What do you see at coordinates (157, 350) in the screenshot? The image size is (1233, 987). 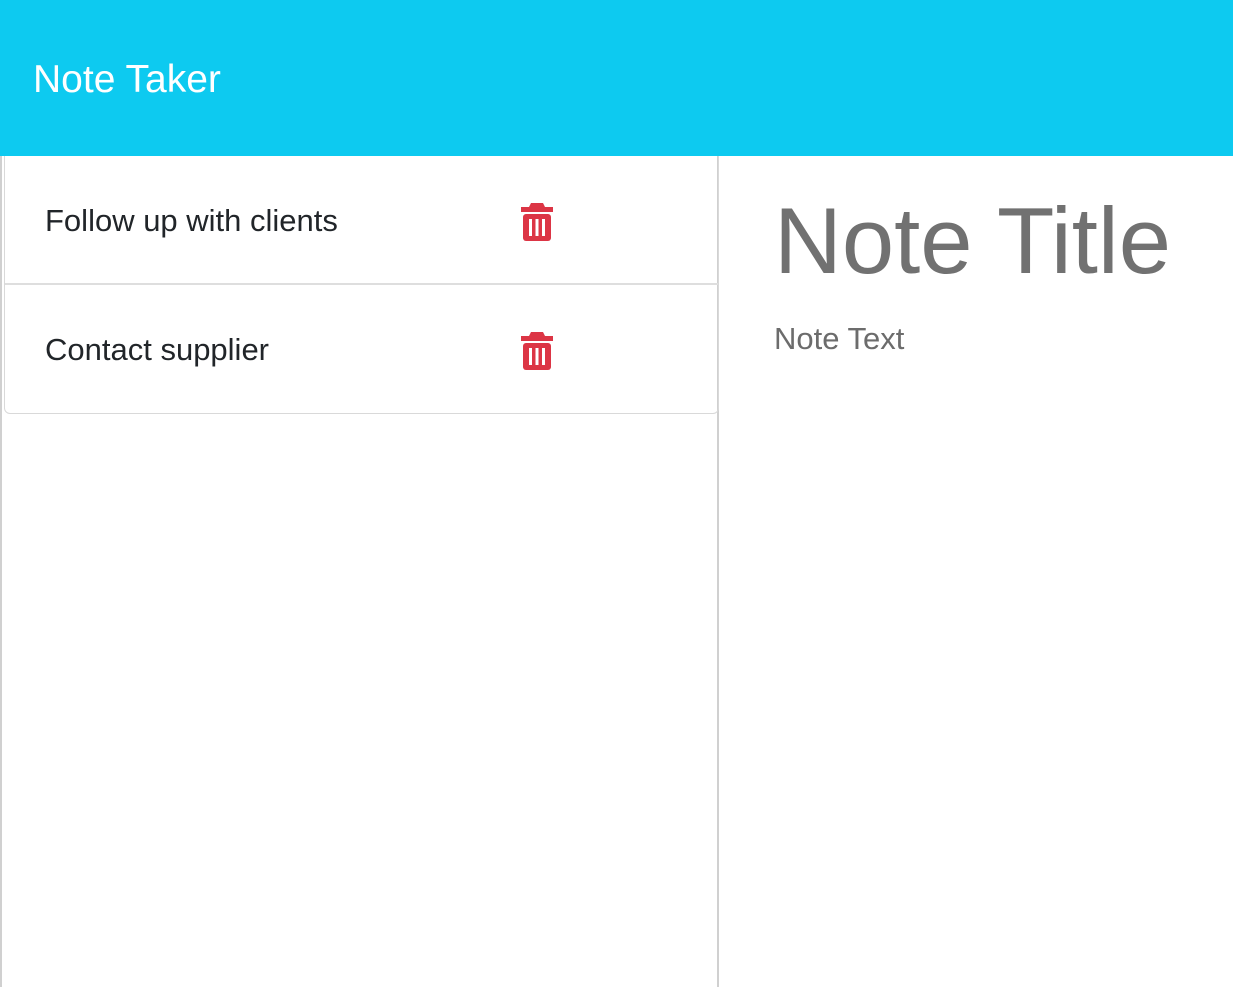 I see `note-item-title: Contact supplier` at bounding box center [157, 350].